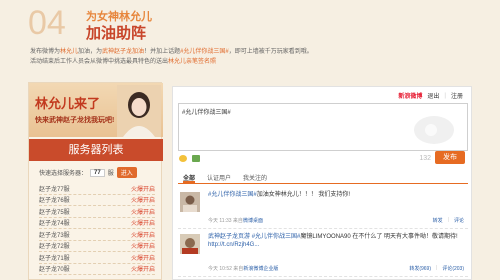 This screenshot has width=500, height=280. Describe the element at coordinates (448, 220) in the screenshot. I see `feed-actions: 转发 | 评论` at that location.